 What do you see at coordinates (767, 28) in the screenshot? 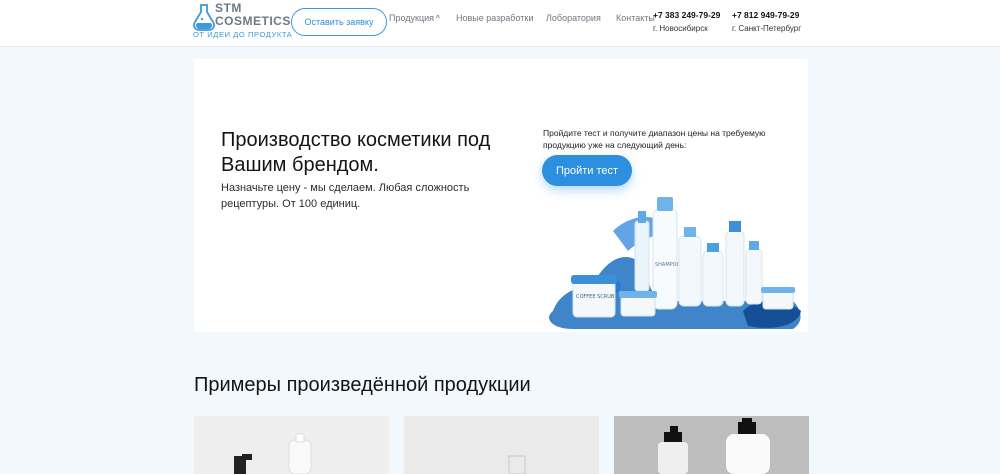
I see `city-spb: г. Санкт-Петербург` at bounding box center [767, 28].